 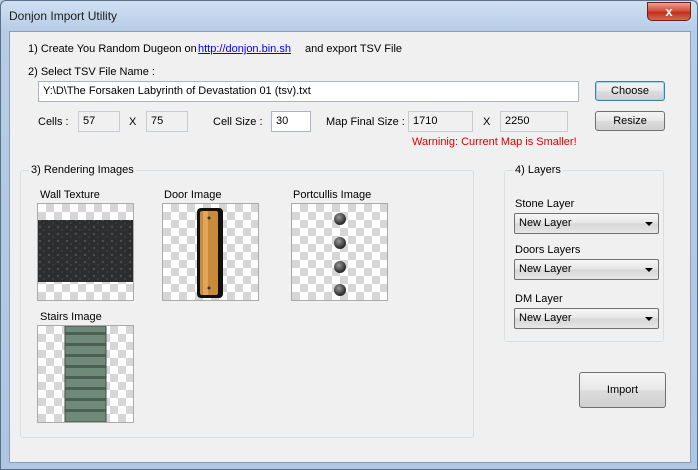 I want to click on dm-layer-label: DM Layer, so click(x=539, y=299).